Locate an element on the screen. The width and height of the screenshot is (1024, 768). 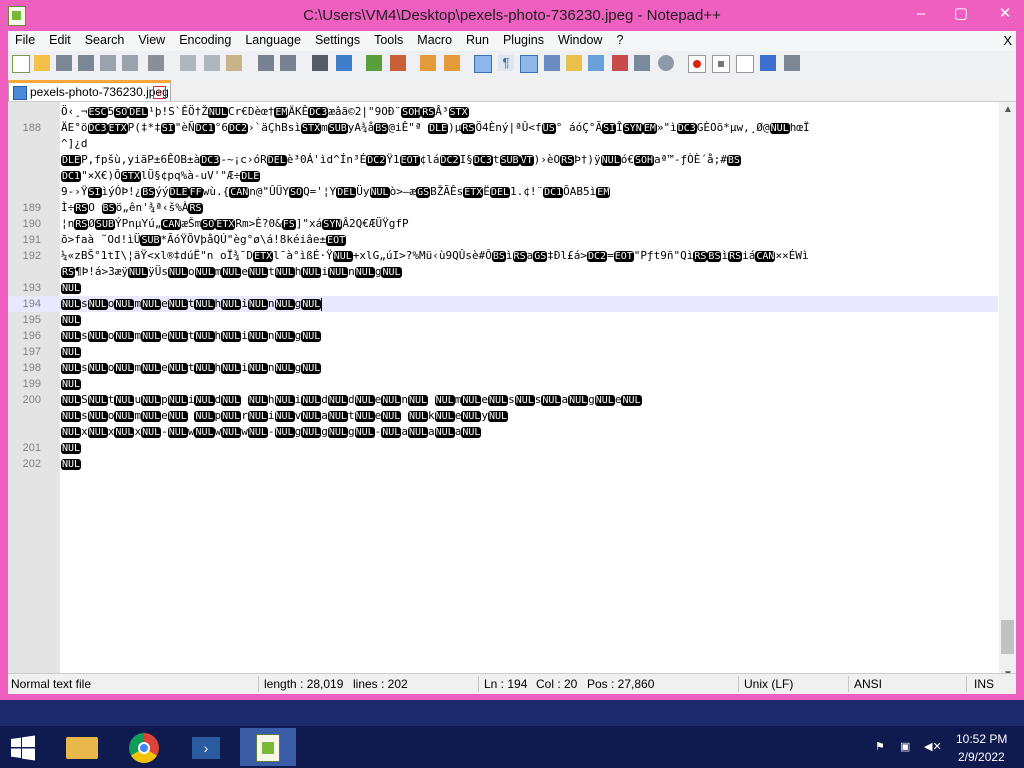
sync-horizontal-icon is located at coordinates (452, 63).